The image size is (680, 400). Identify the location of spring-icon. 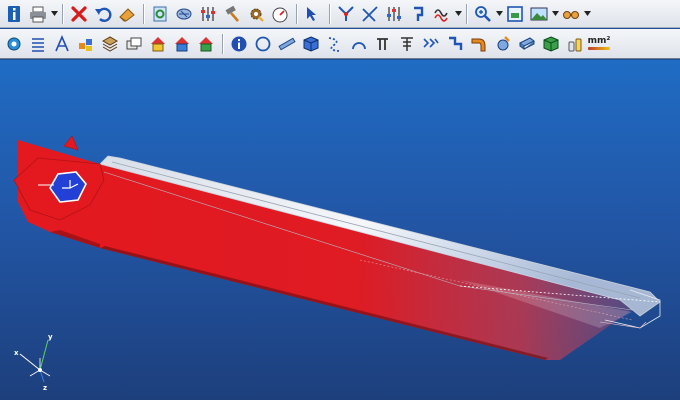
(431, 44).